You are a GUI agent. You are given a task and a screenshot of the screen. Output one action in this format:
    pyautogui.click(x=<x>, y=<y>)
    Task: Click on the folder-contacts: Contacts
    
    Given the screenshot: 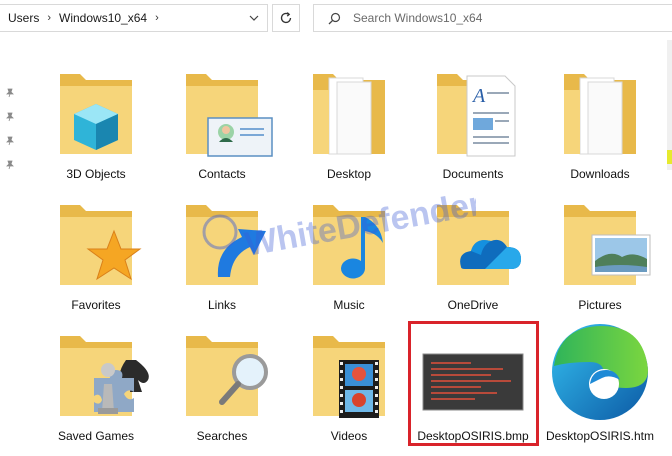 What is the action you would take?
    pyautogui.click(x=222, y=113)
    